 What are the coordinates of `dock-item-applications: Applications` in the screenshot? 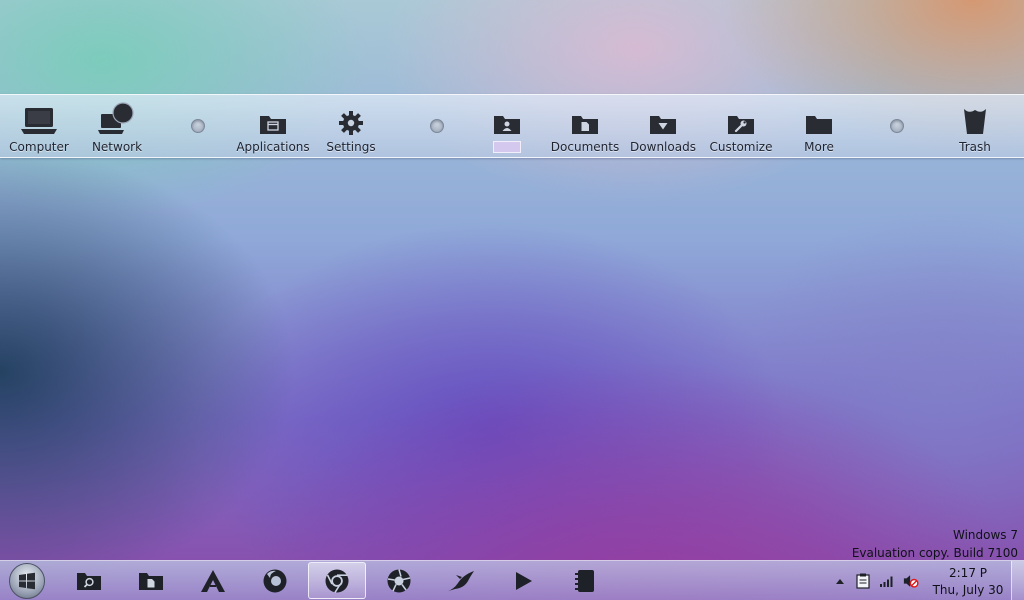 It's located at (273, 126).